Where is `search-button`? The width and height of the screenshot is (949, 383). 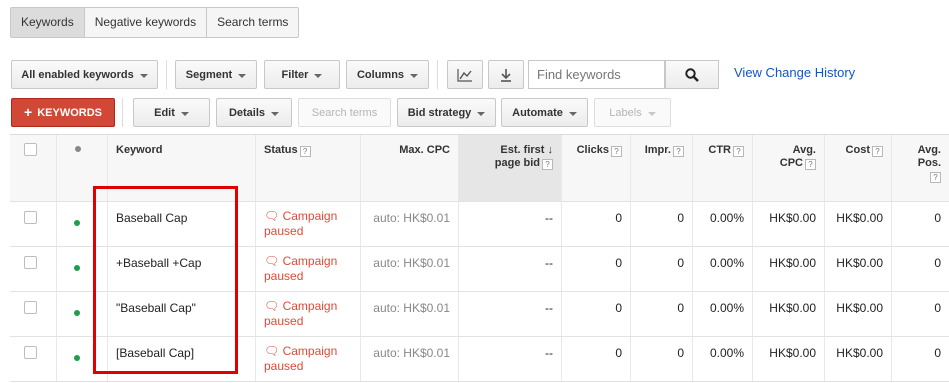
search-button is located at coordinates (692, 74).